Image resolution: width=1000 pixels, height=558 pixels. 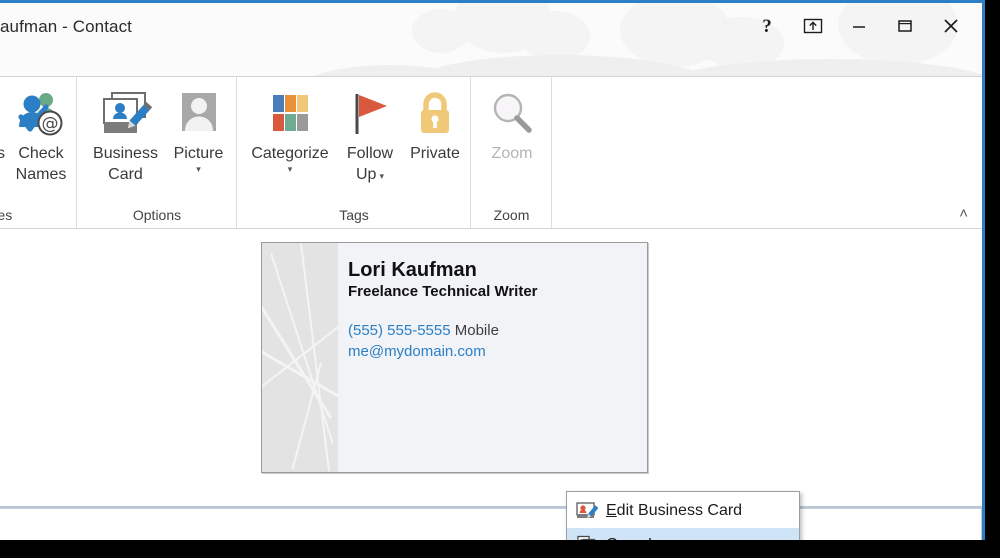 I want to click on title-bar: aufman - Contact ?, so click(x=491, y=39).